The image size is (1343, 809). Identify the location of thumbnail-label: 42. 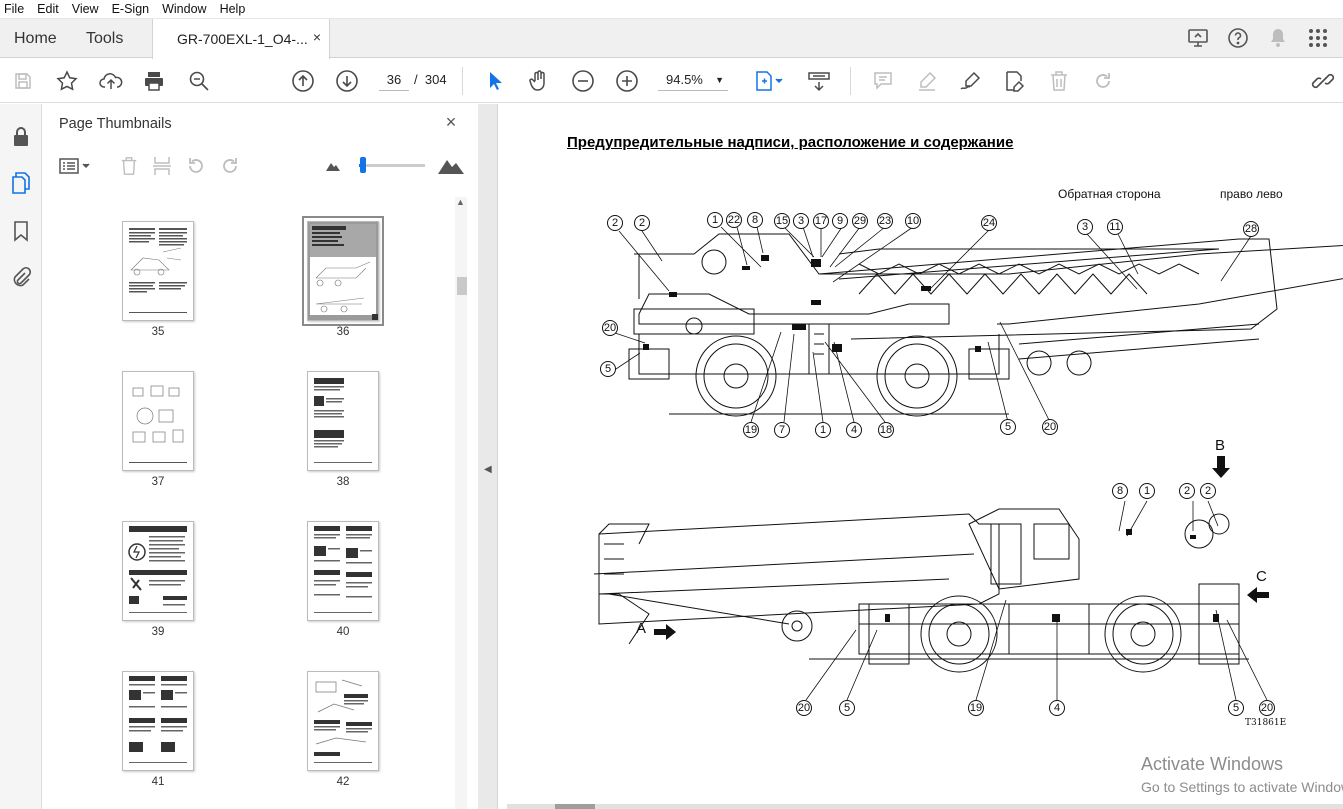
(343, 782).